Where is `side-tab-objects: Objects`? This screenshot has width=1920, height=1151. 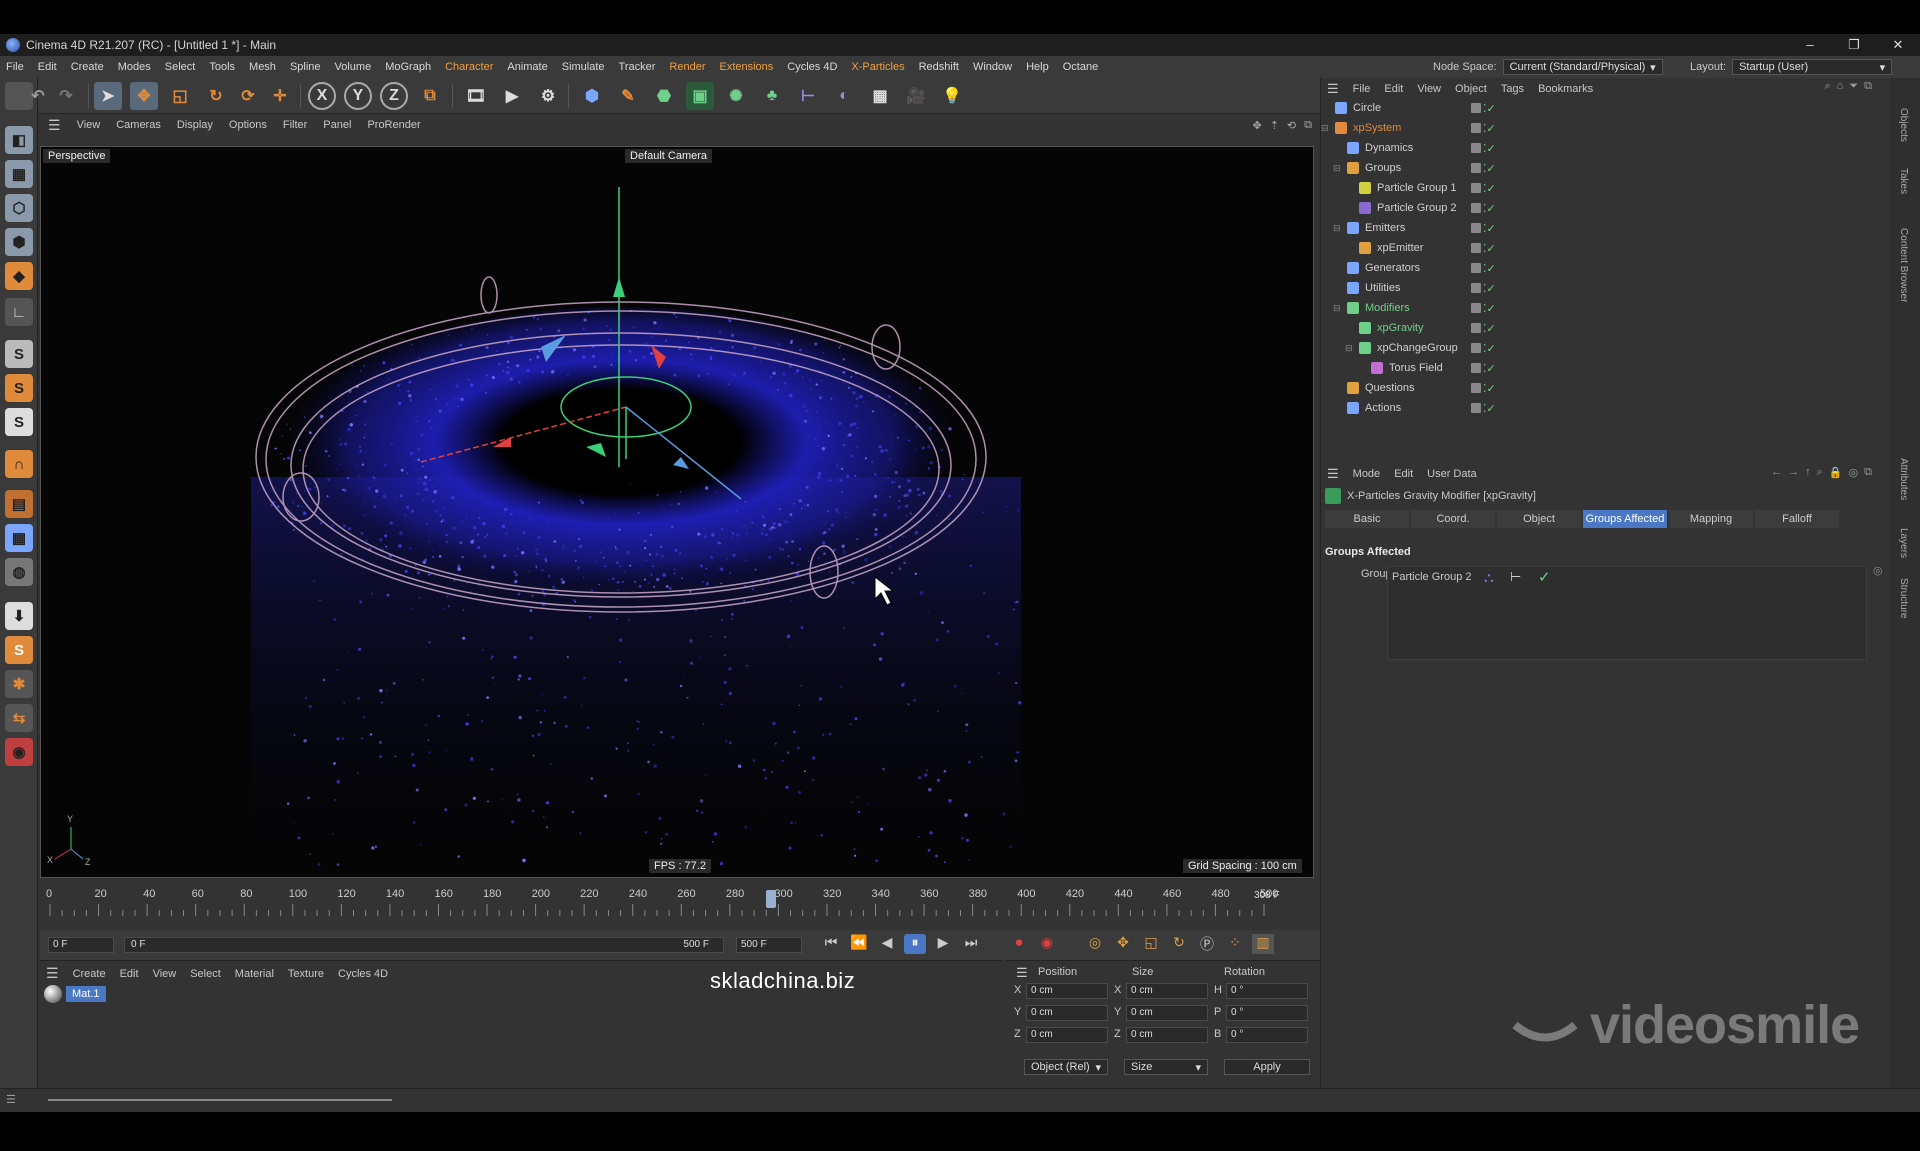
side-tab-objects: Objects is located at coordinates (1903, 125).